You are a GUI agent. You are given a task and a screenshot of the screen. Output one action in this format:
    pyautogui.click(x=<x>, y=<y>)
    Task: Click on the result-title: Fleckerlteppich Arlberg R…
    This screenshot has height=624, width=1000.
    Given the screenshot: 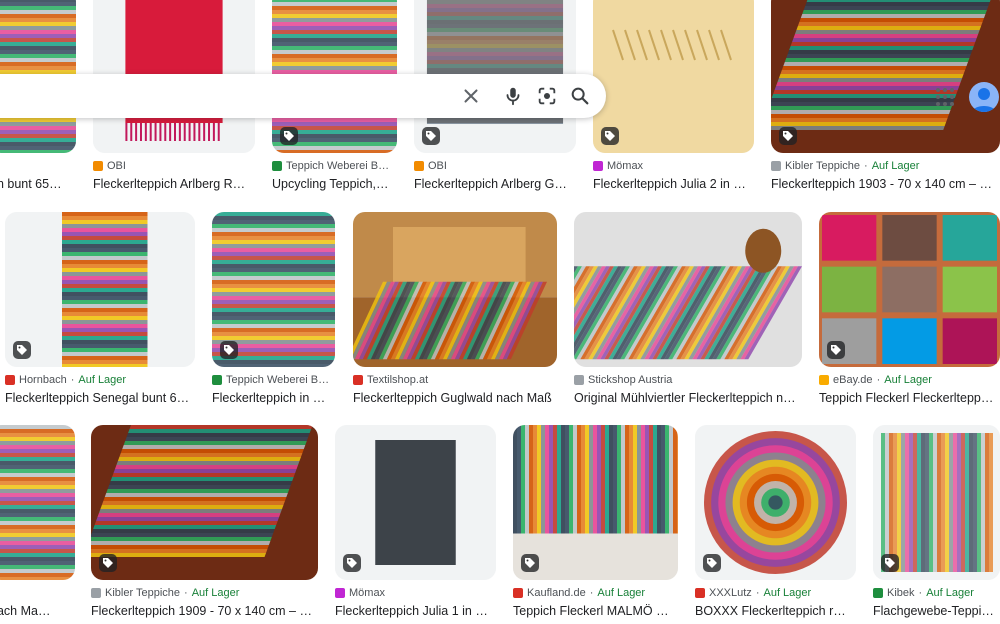 What is the action you would take?
    pyautogui.click(x=172, y=184)
    